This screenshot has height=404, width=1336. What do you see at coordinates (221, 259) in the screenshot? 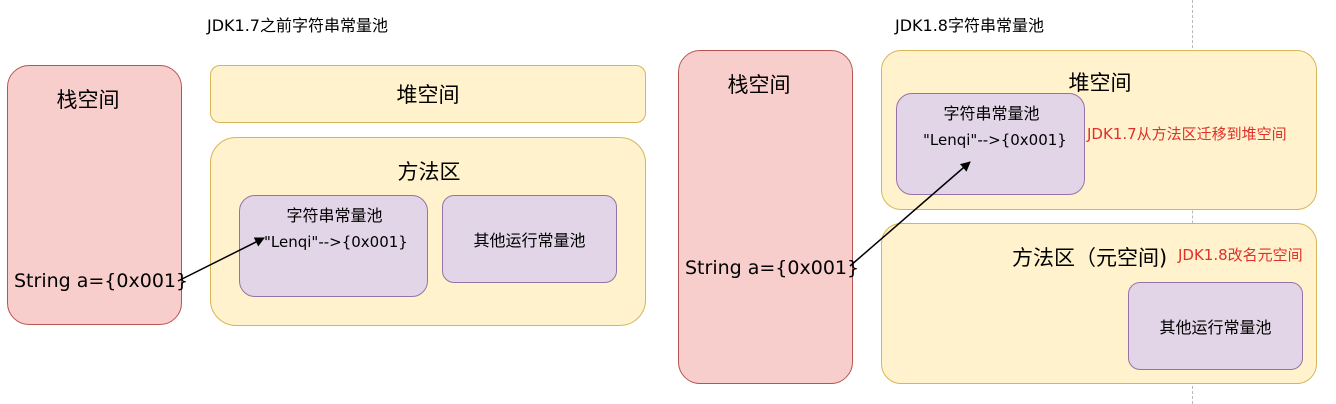
I see `left-reference-arrow` at bounding box center [221, 259].